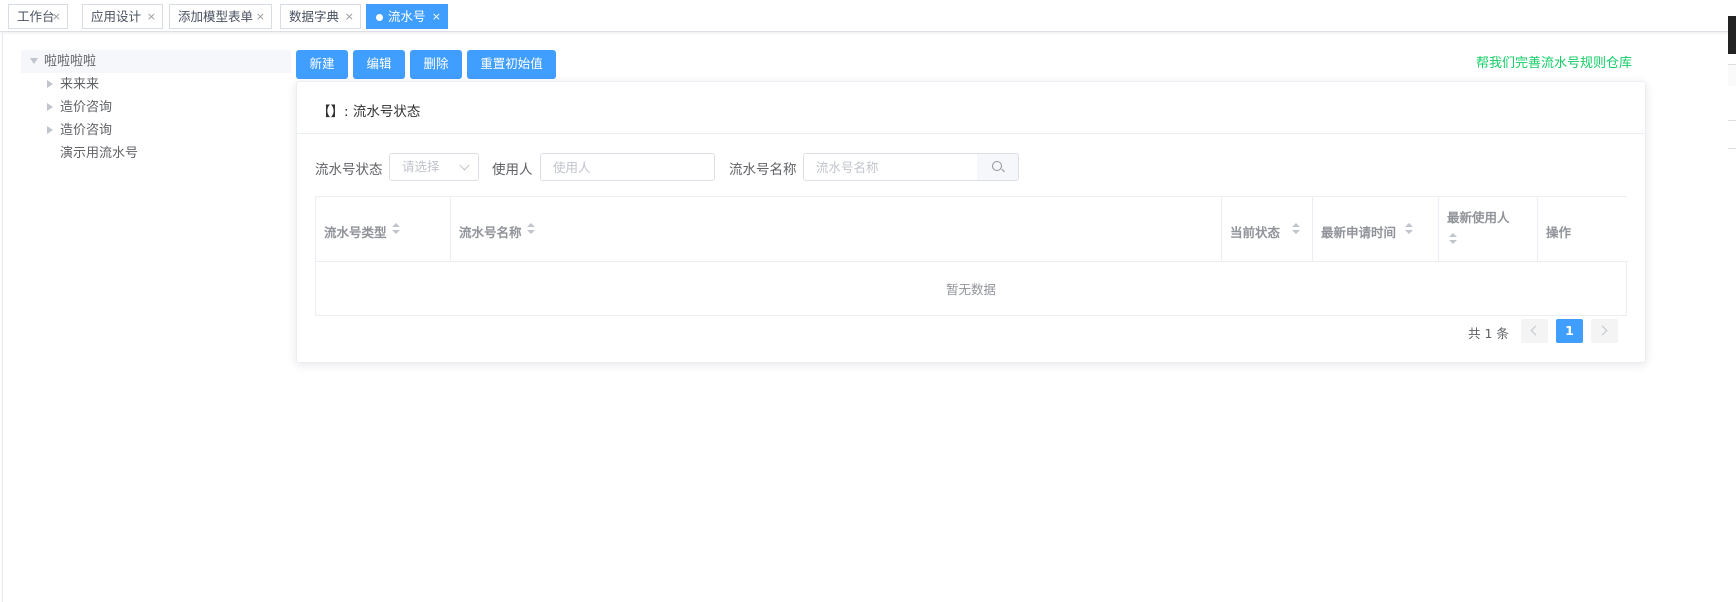 The image size is (1736, 602). I want to click on column-header-latest-apply-time: 最新申请时间, so click(1376, 229).